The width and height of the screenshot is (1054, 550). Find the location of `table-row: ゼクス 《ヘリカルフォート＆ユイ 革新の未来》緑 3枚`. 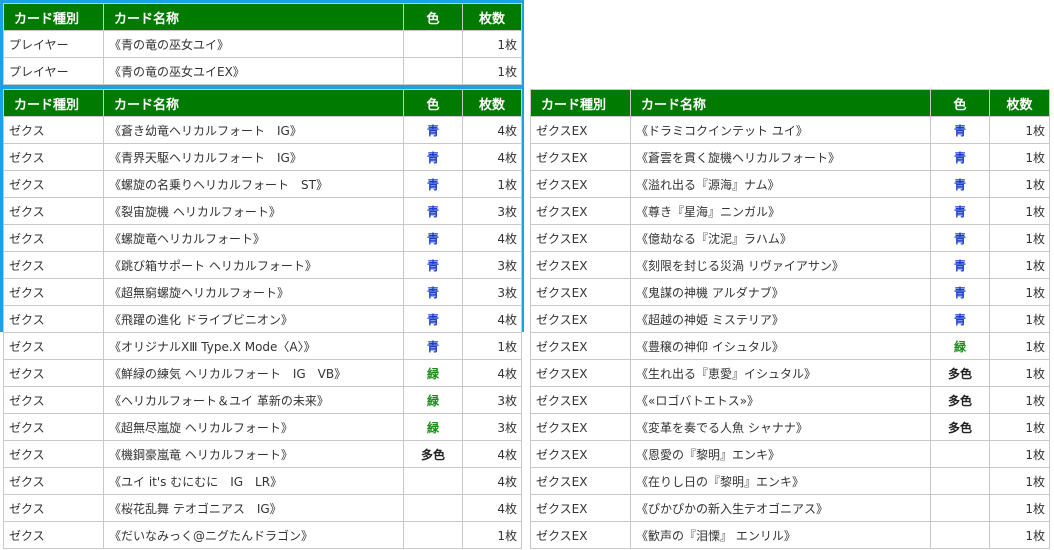

table-row: ゼクス 《ヘリカルフォート＆ユイ 革新の未来》緑 3枚 is located at coordinates (262, 400).